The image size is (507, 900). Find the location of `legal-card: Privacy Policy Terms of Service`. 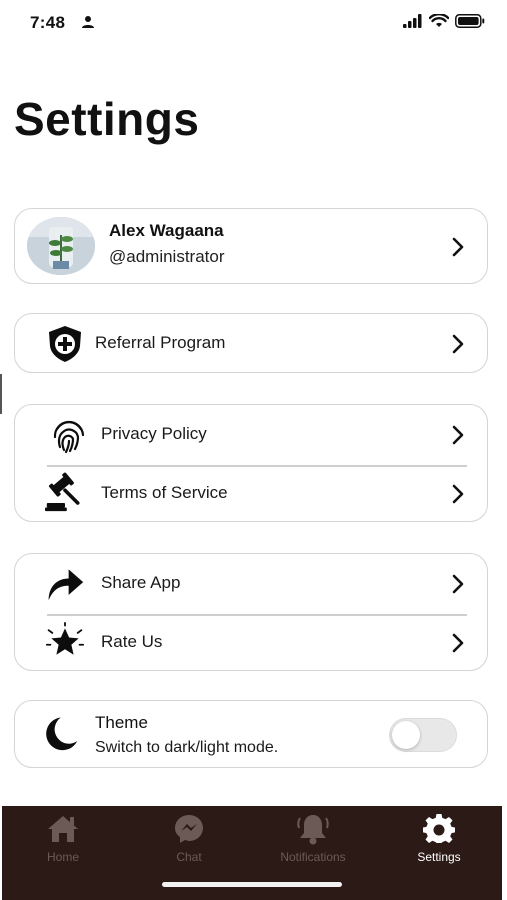

legal-card: Privacy Policy Terms of Service is located at coordinates (251, 463).